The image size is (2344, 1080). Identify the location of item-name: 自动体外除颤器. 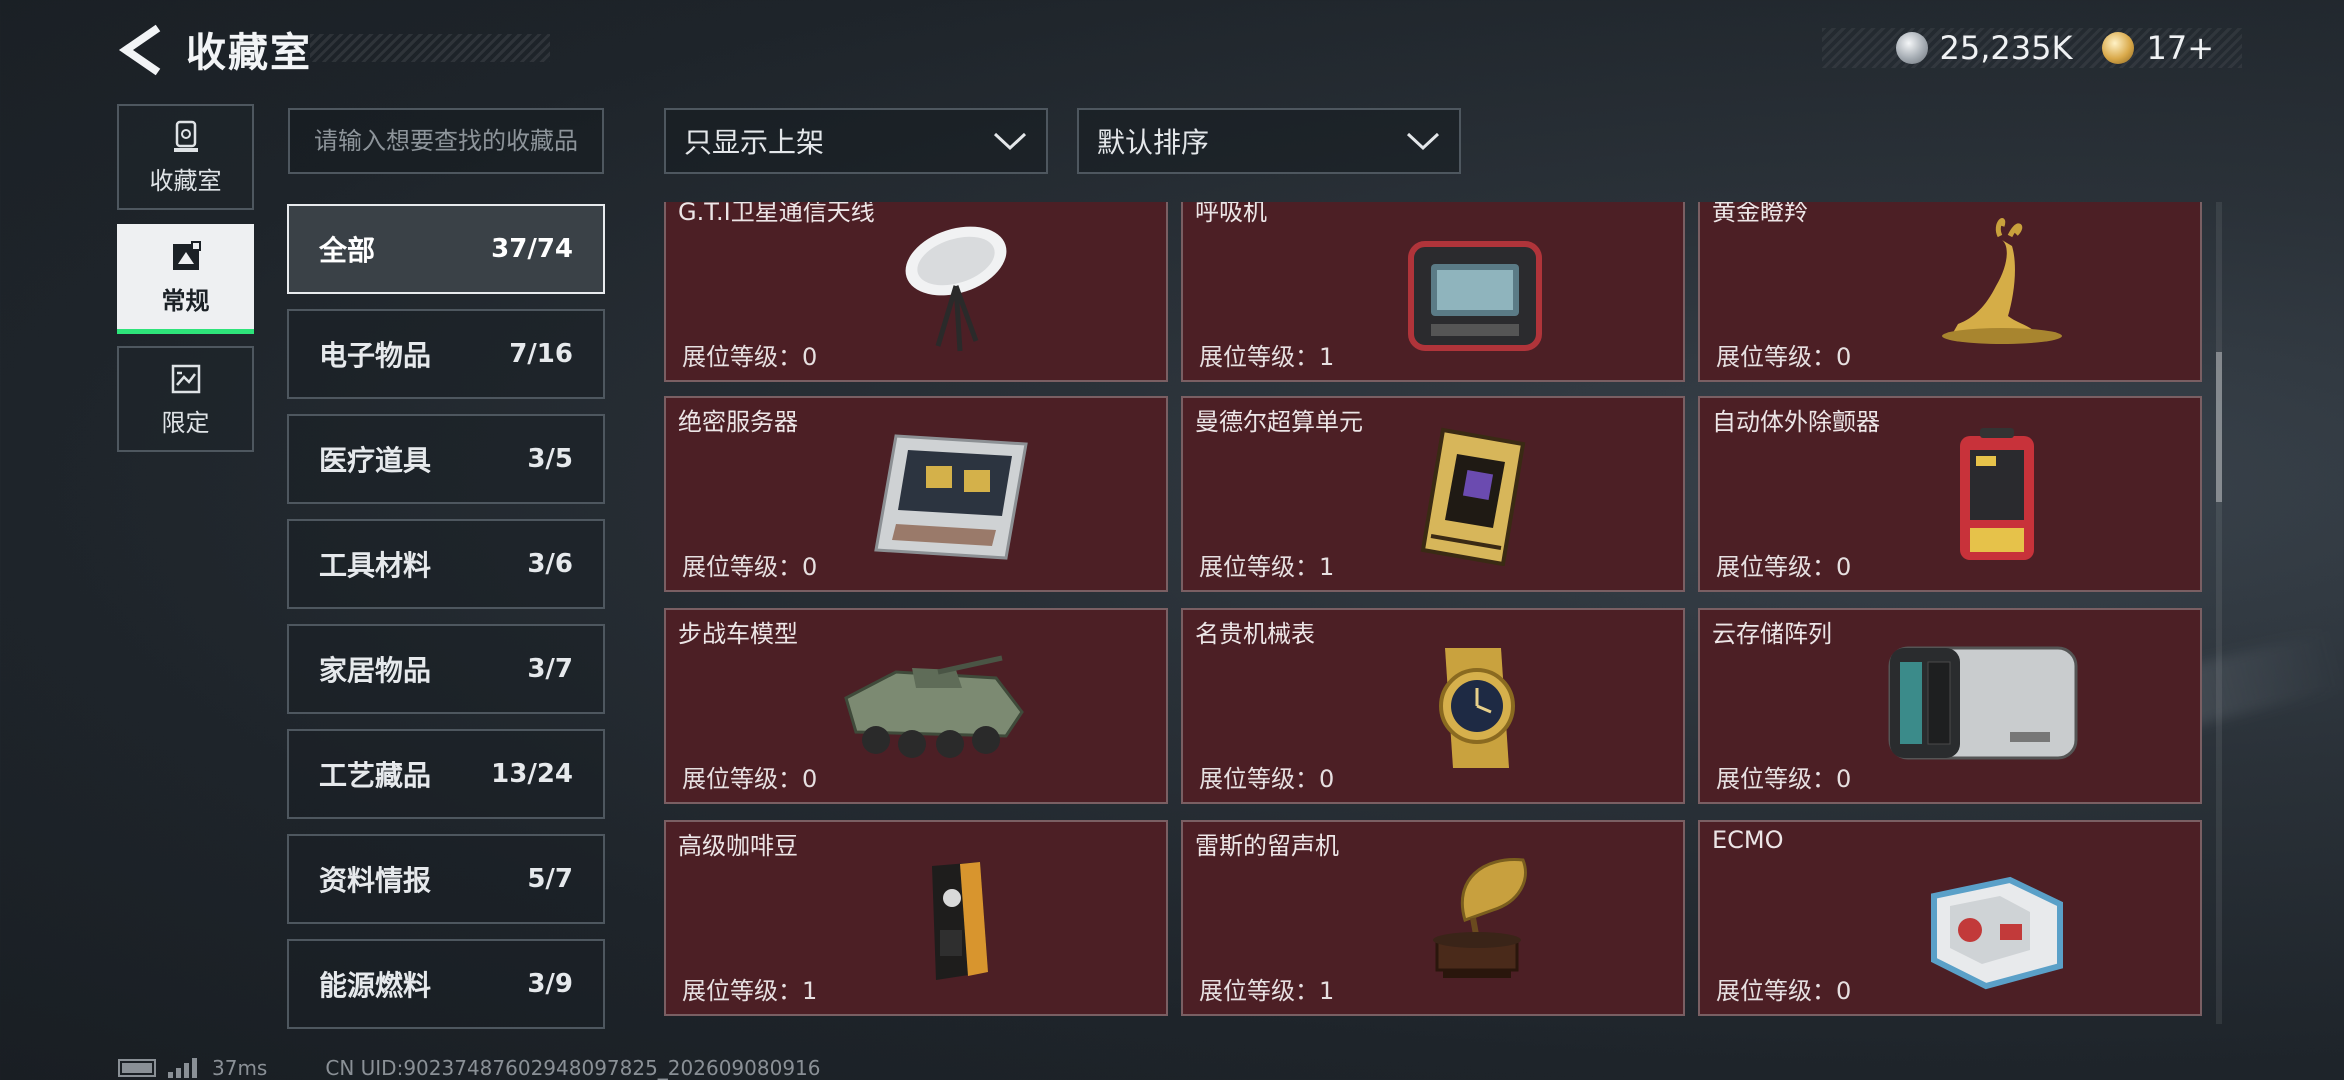
(1796, 422).